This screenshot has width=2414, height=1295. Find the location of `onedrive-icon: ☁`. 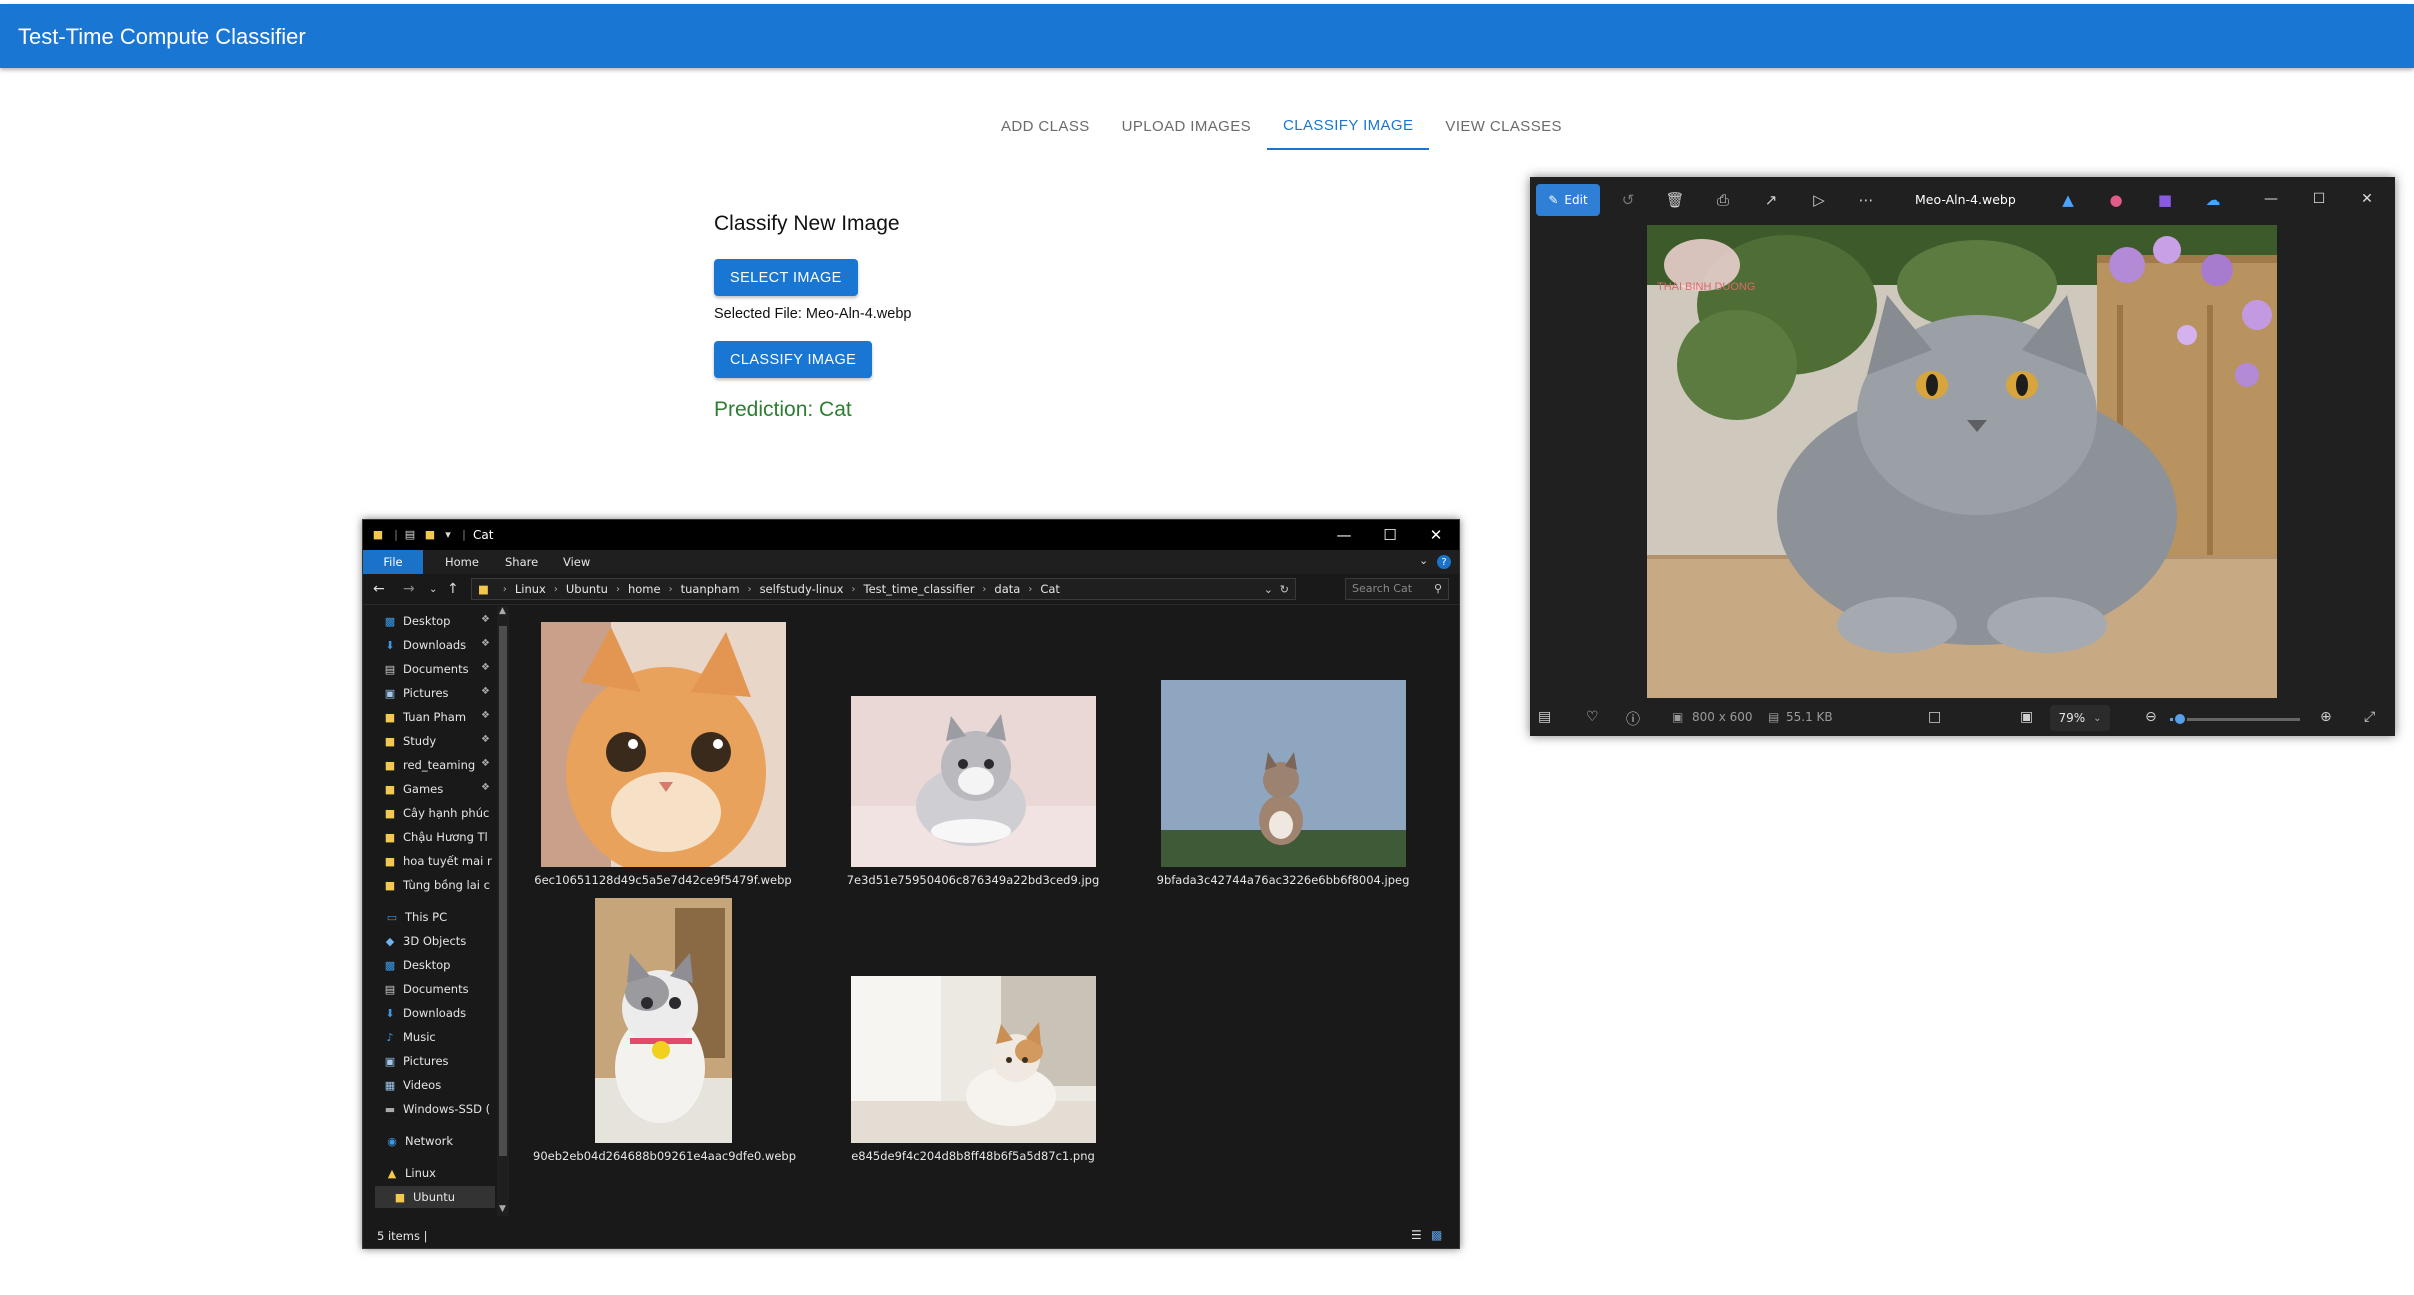

onedrive-icon: ☁ is located at coordinates (2213, 200).